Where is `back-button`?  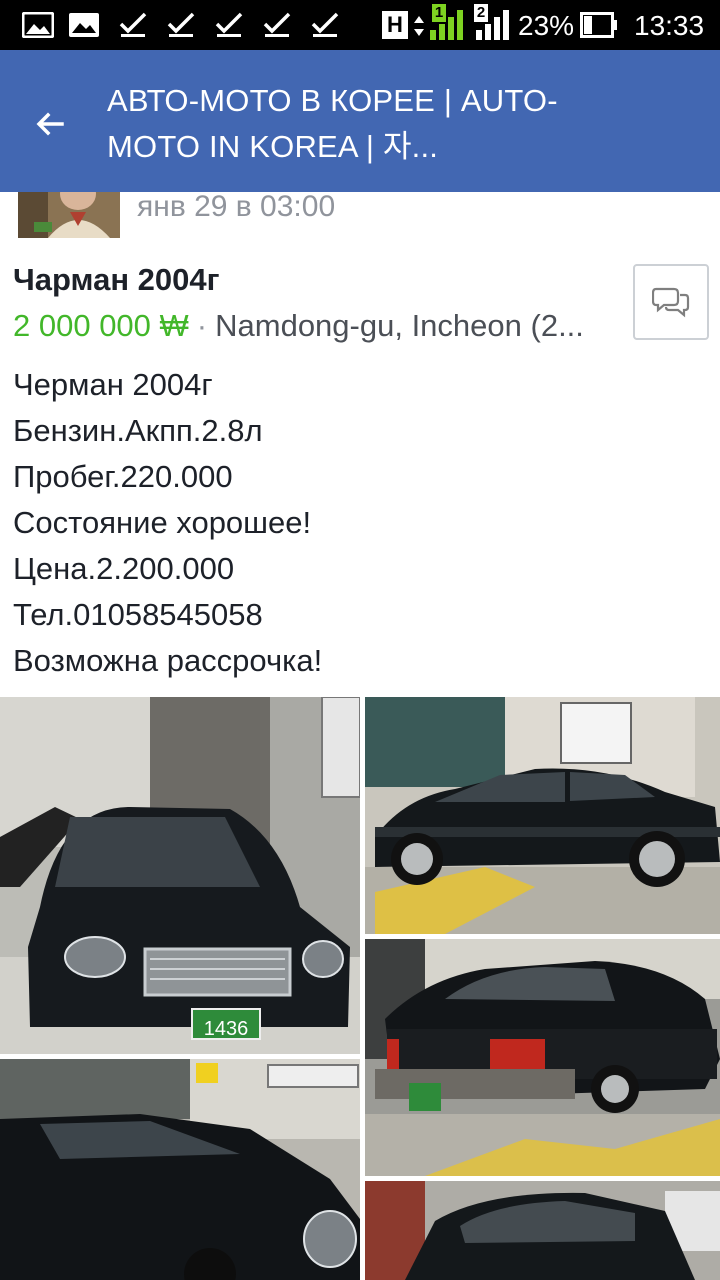
back-button is located at coordinates (50, 124).